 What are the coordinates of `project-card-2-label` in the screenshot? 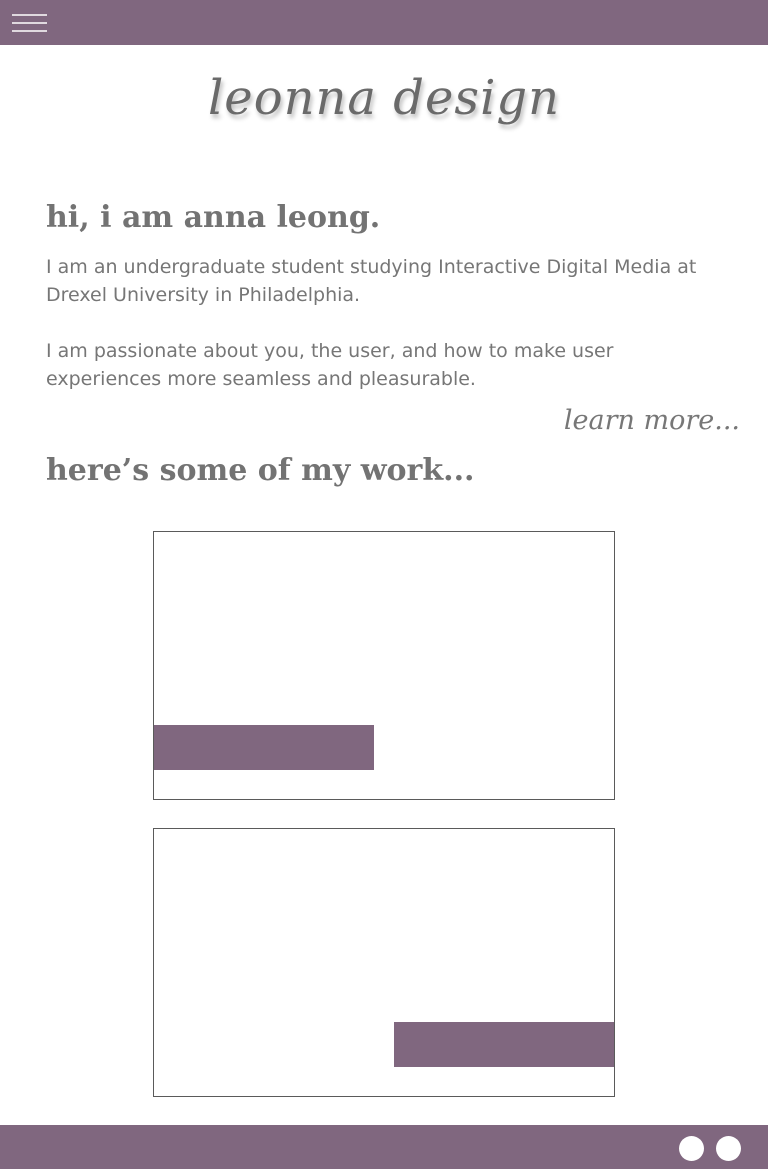 It's located at (504, 1044).